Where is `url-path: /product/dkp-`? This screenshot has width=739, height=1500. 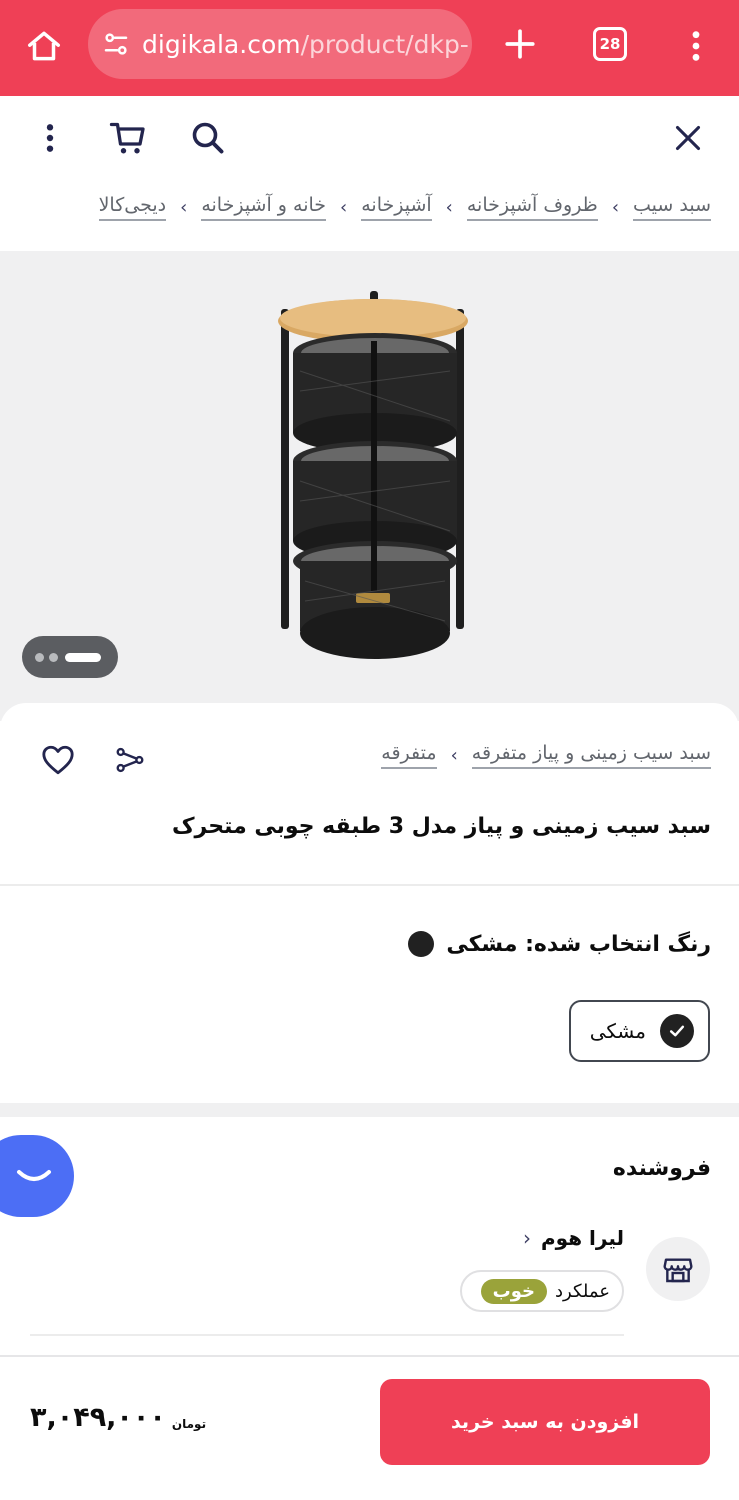 url-path: /product/dkp- is located at coordinates (384, 44).